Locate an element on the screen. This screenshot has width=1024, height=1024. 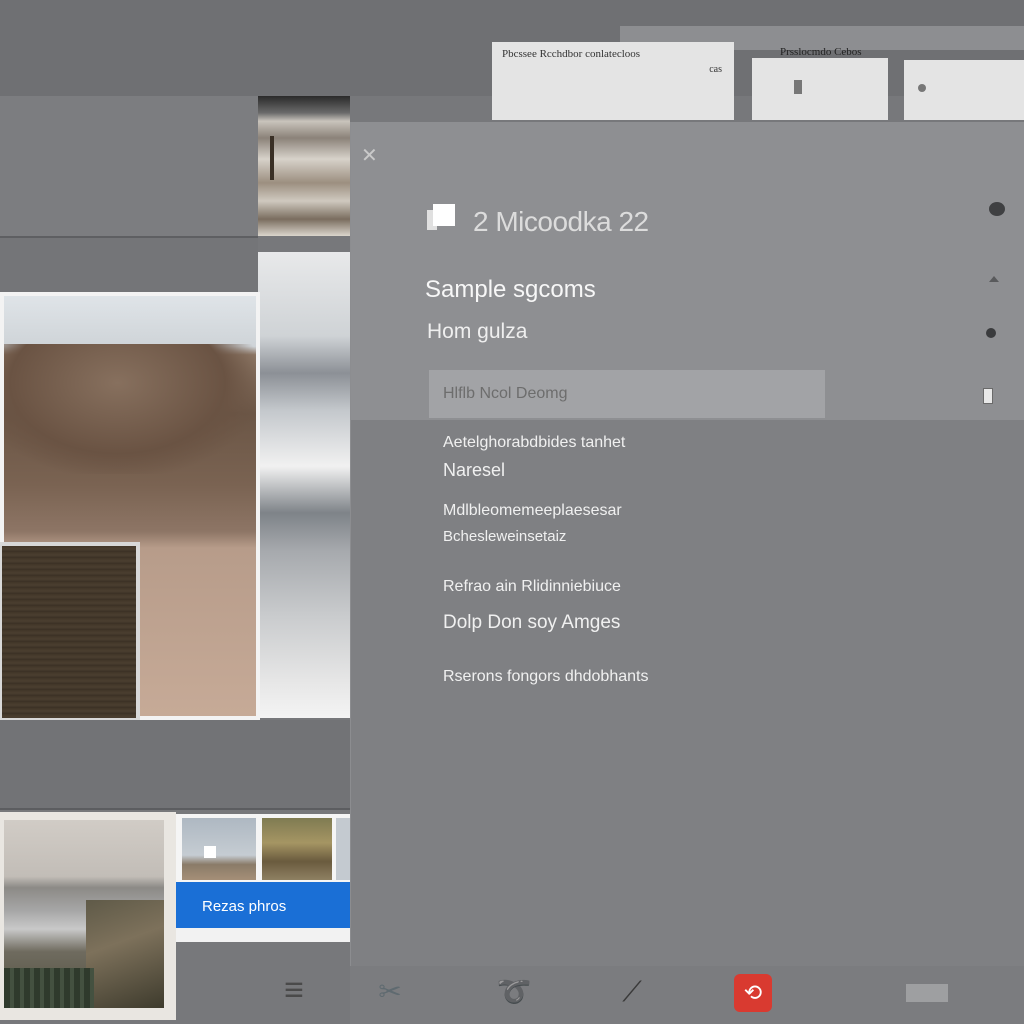
document-icon is located at coordinates (988, 396).